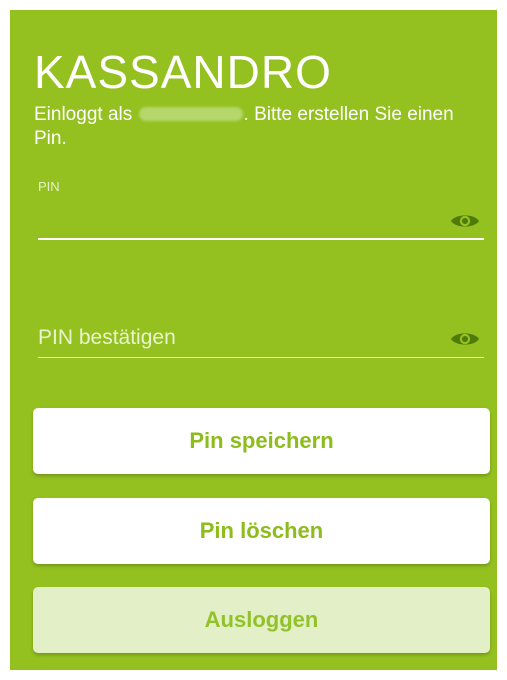 The height and width of the screenshot is (680, 507). What do you see at coordinates (261, 211) in the screenshot?
I see `pin-field: PIN` at bounding box center [261, 211].